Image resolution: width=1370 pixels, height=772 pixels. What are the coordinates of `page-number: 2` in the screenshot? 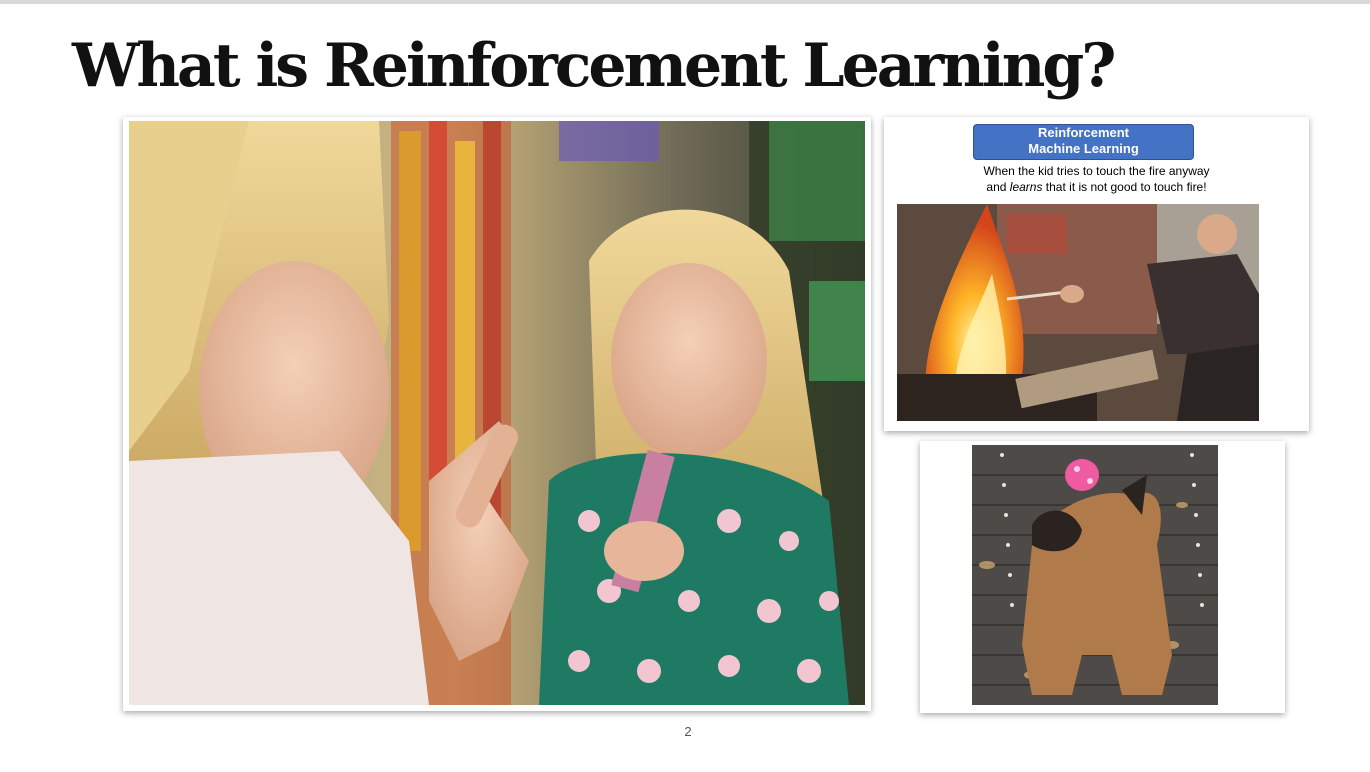 It's located at (688, 731).